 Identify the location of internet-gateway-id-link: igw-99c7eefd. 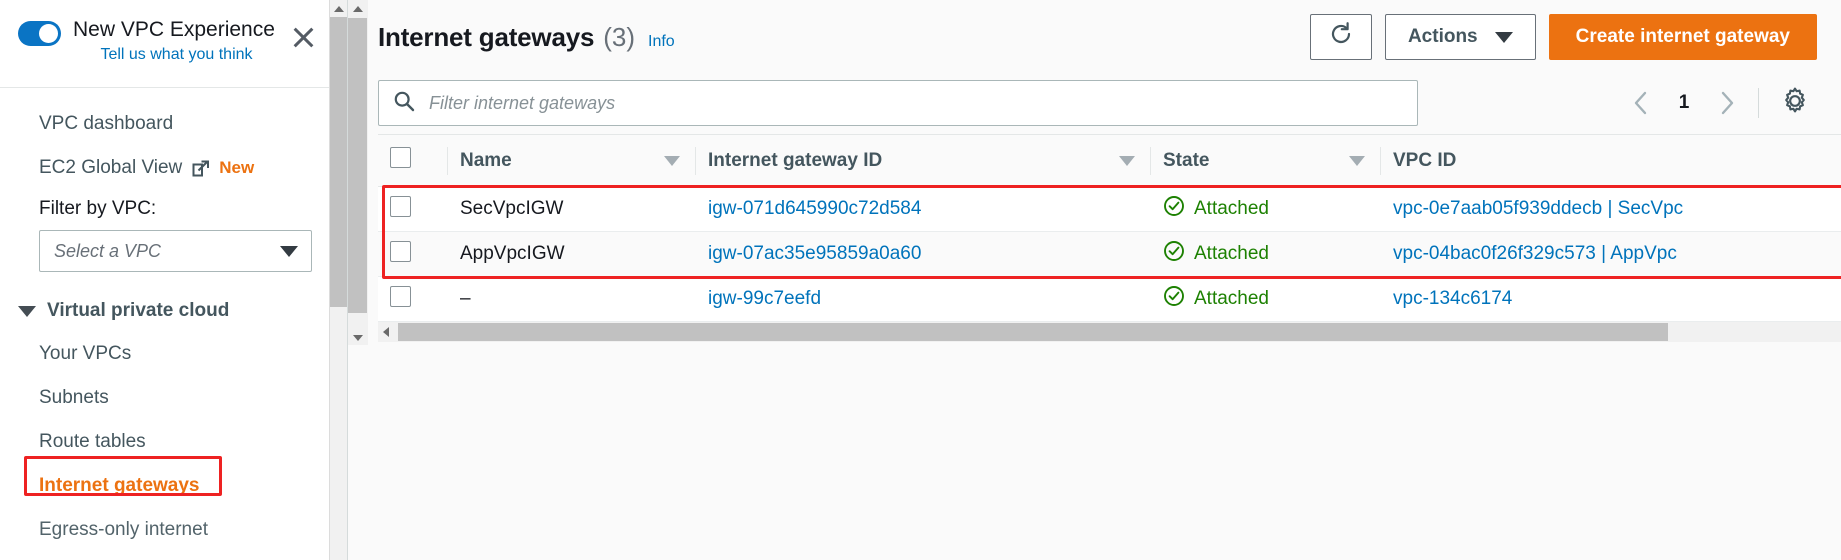
(764, 298).